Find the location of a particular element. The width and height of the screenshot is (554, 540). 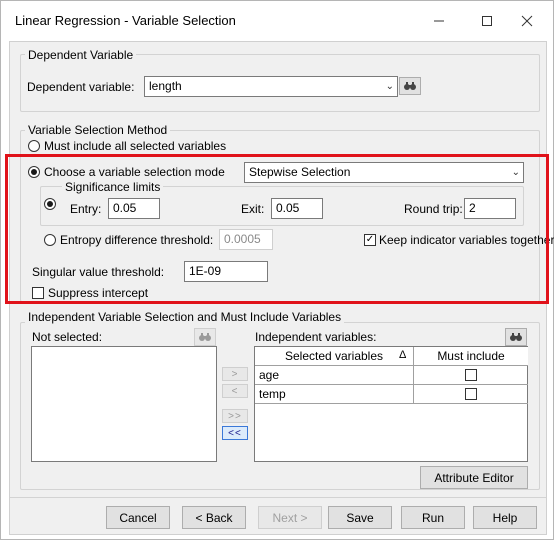

dependent-group-label: Dependent Variable is located at coordinates (81, 55).